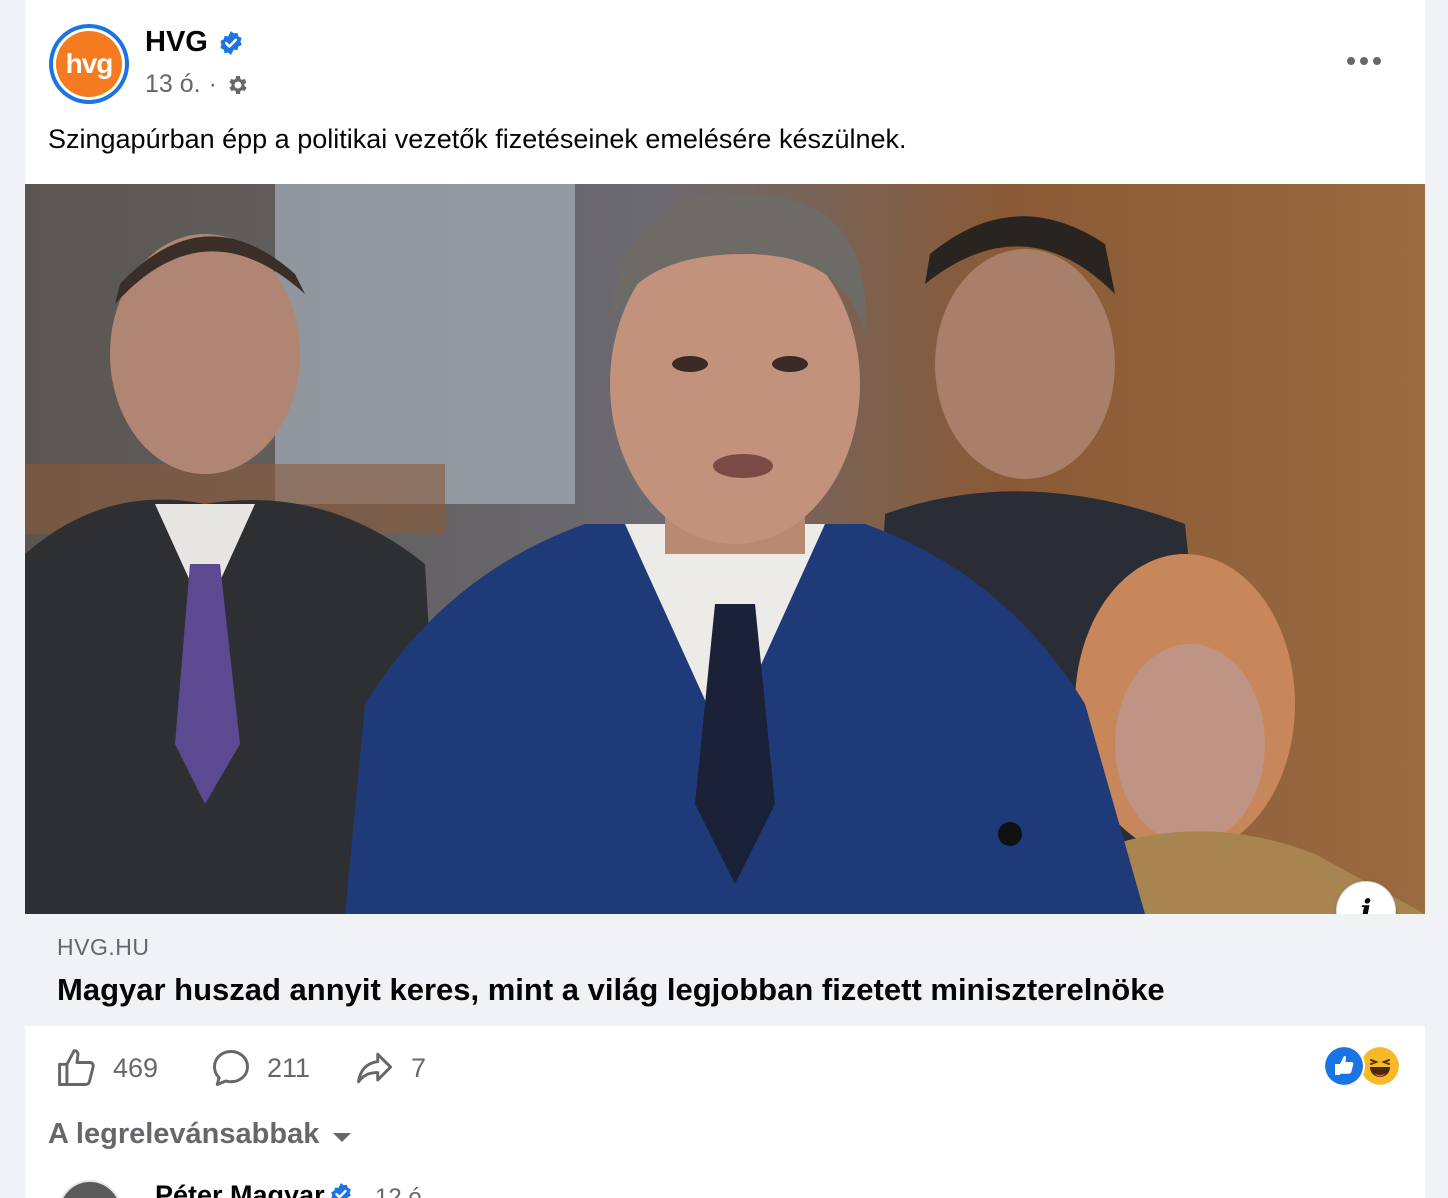 The width and height of the screenshot is (1448, 1198). Describe the element at coordinates (419, 1067) in the screenshot. I see `share-count: 7` at that location.